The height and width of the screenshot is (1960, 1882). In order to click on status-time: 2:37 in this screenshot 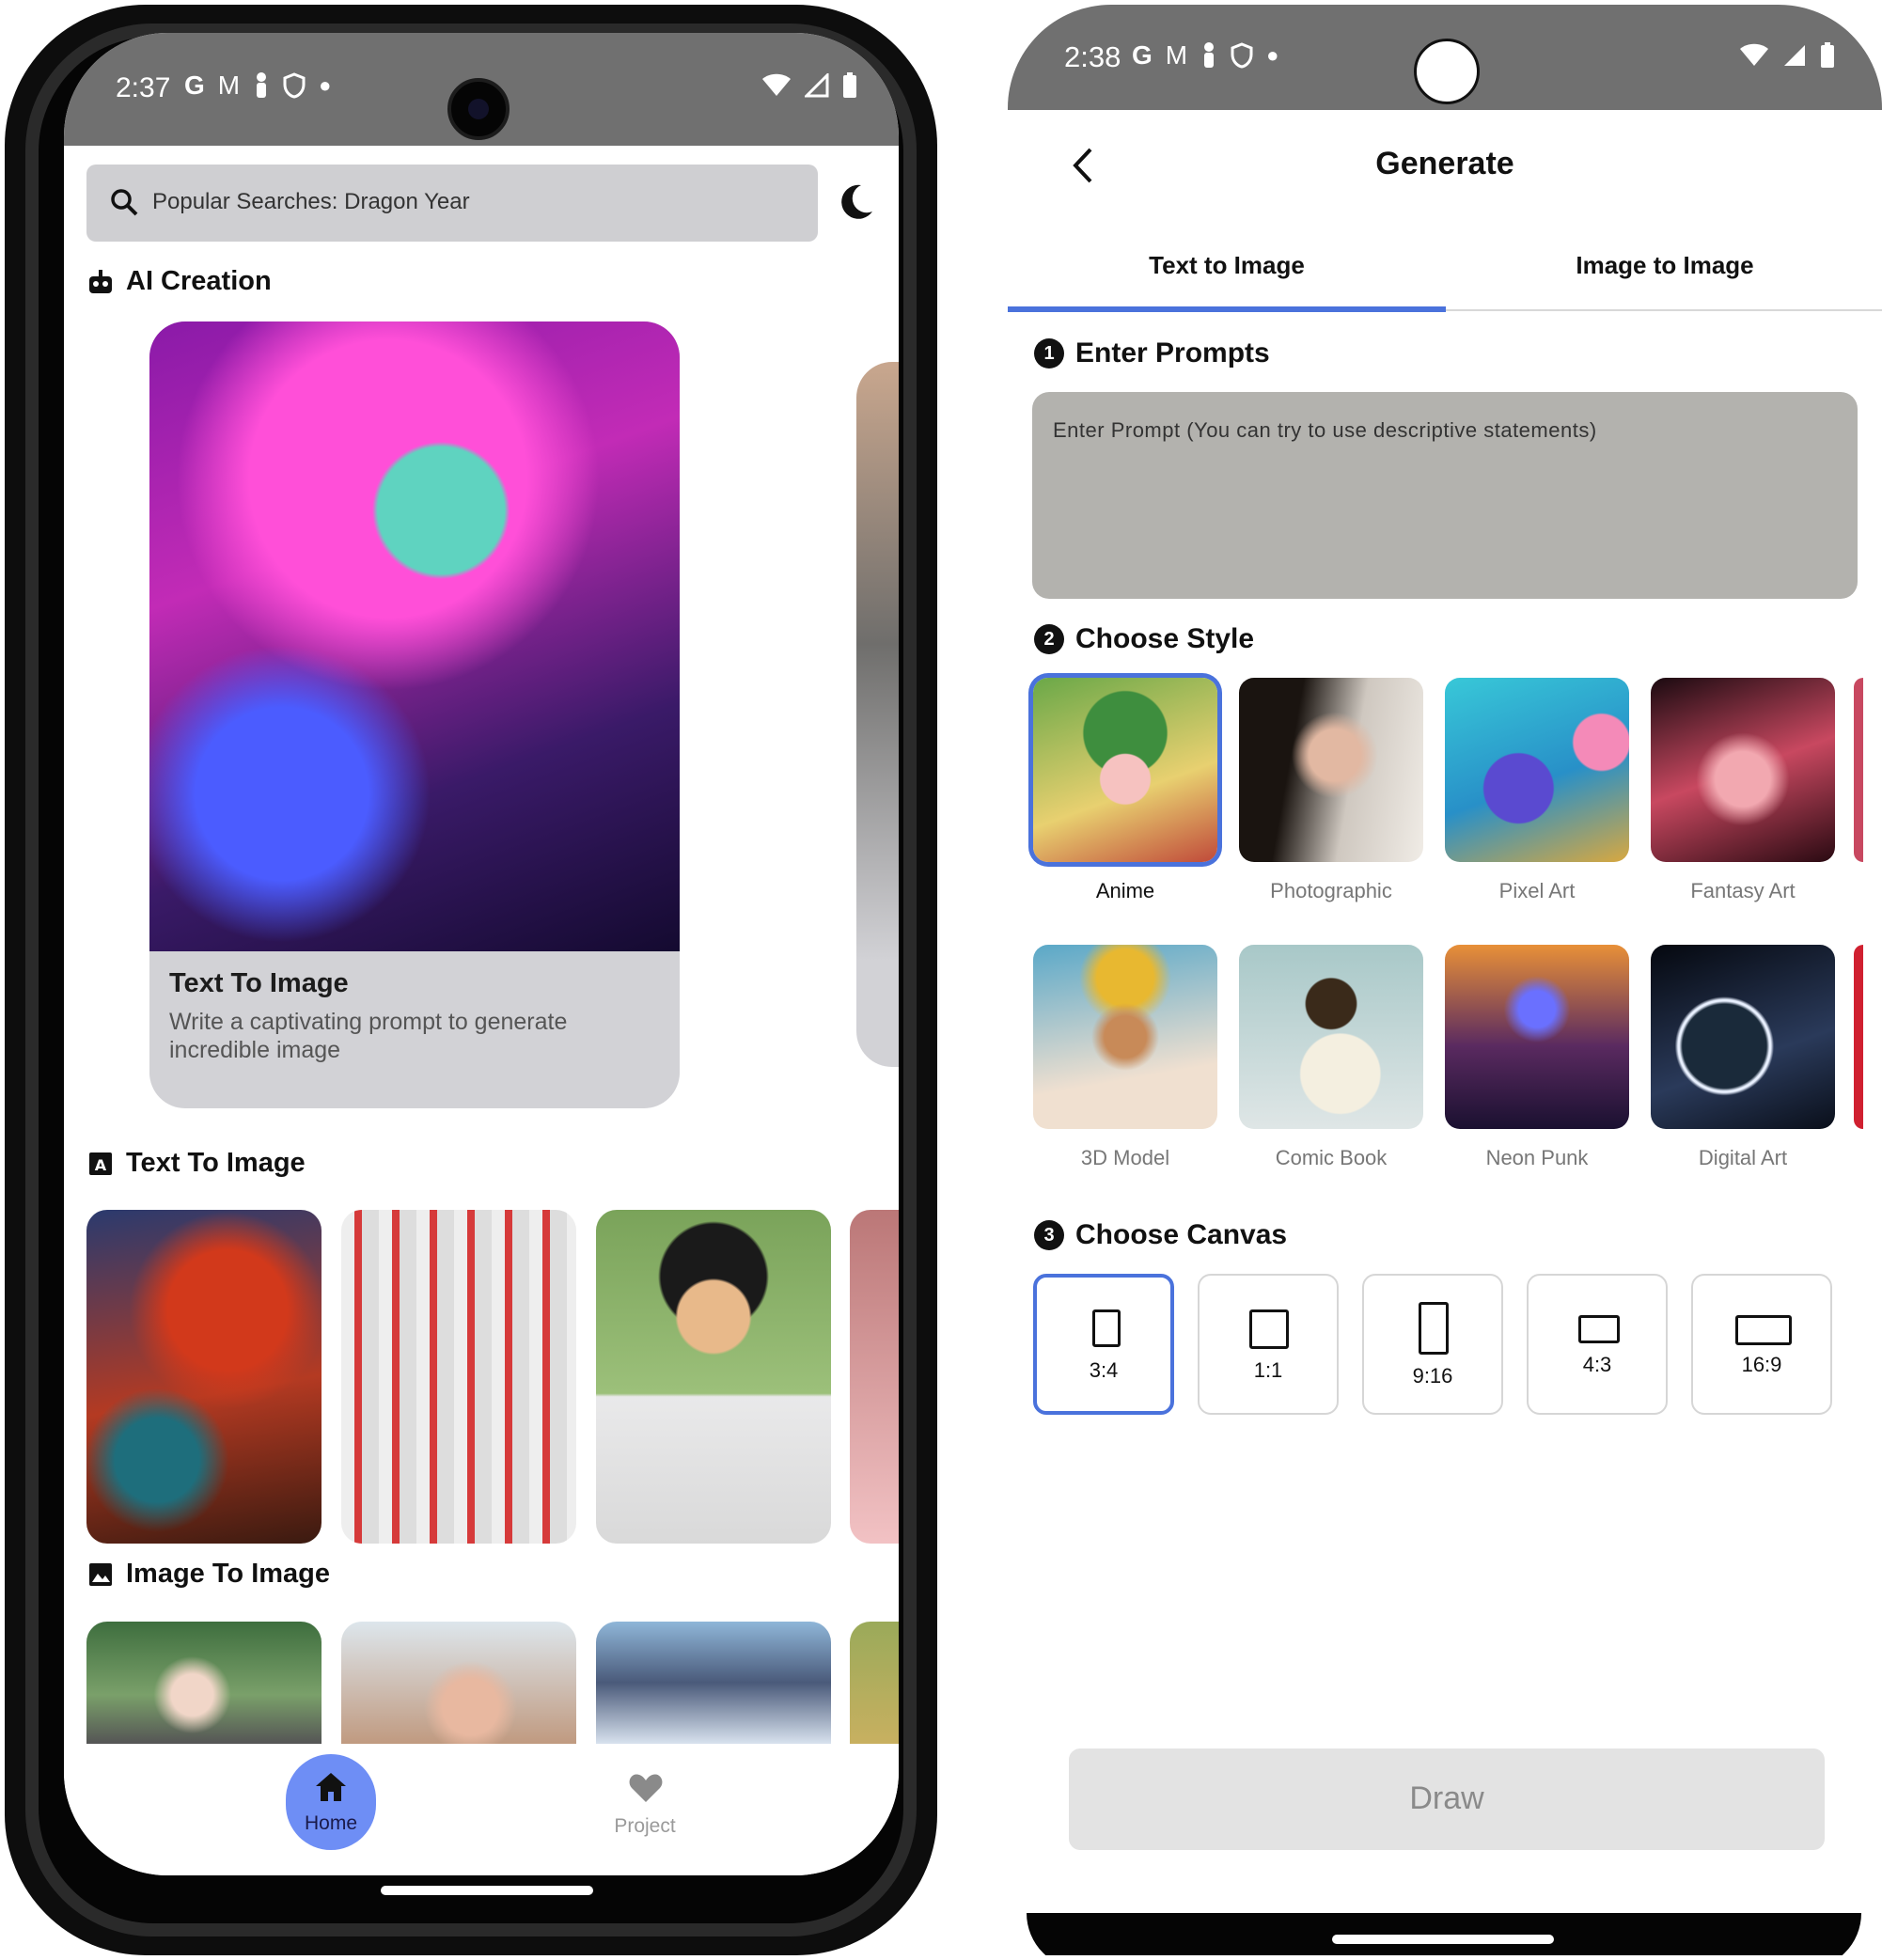, I will do `click(143, 87)`.